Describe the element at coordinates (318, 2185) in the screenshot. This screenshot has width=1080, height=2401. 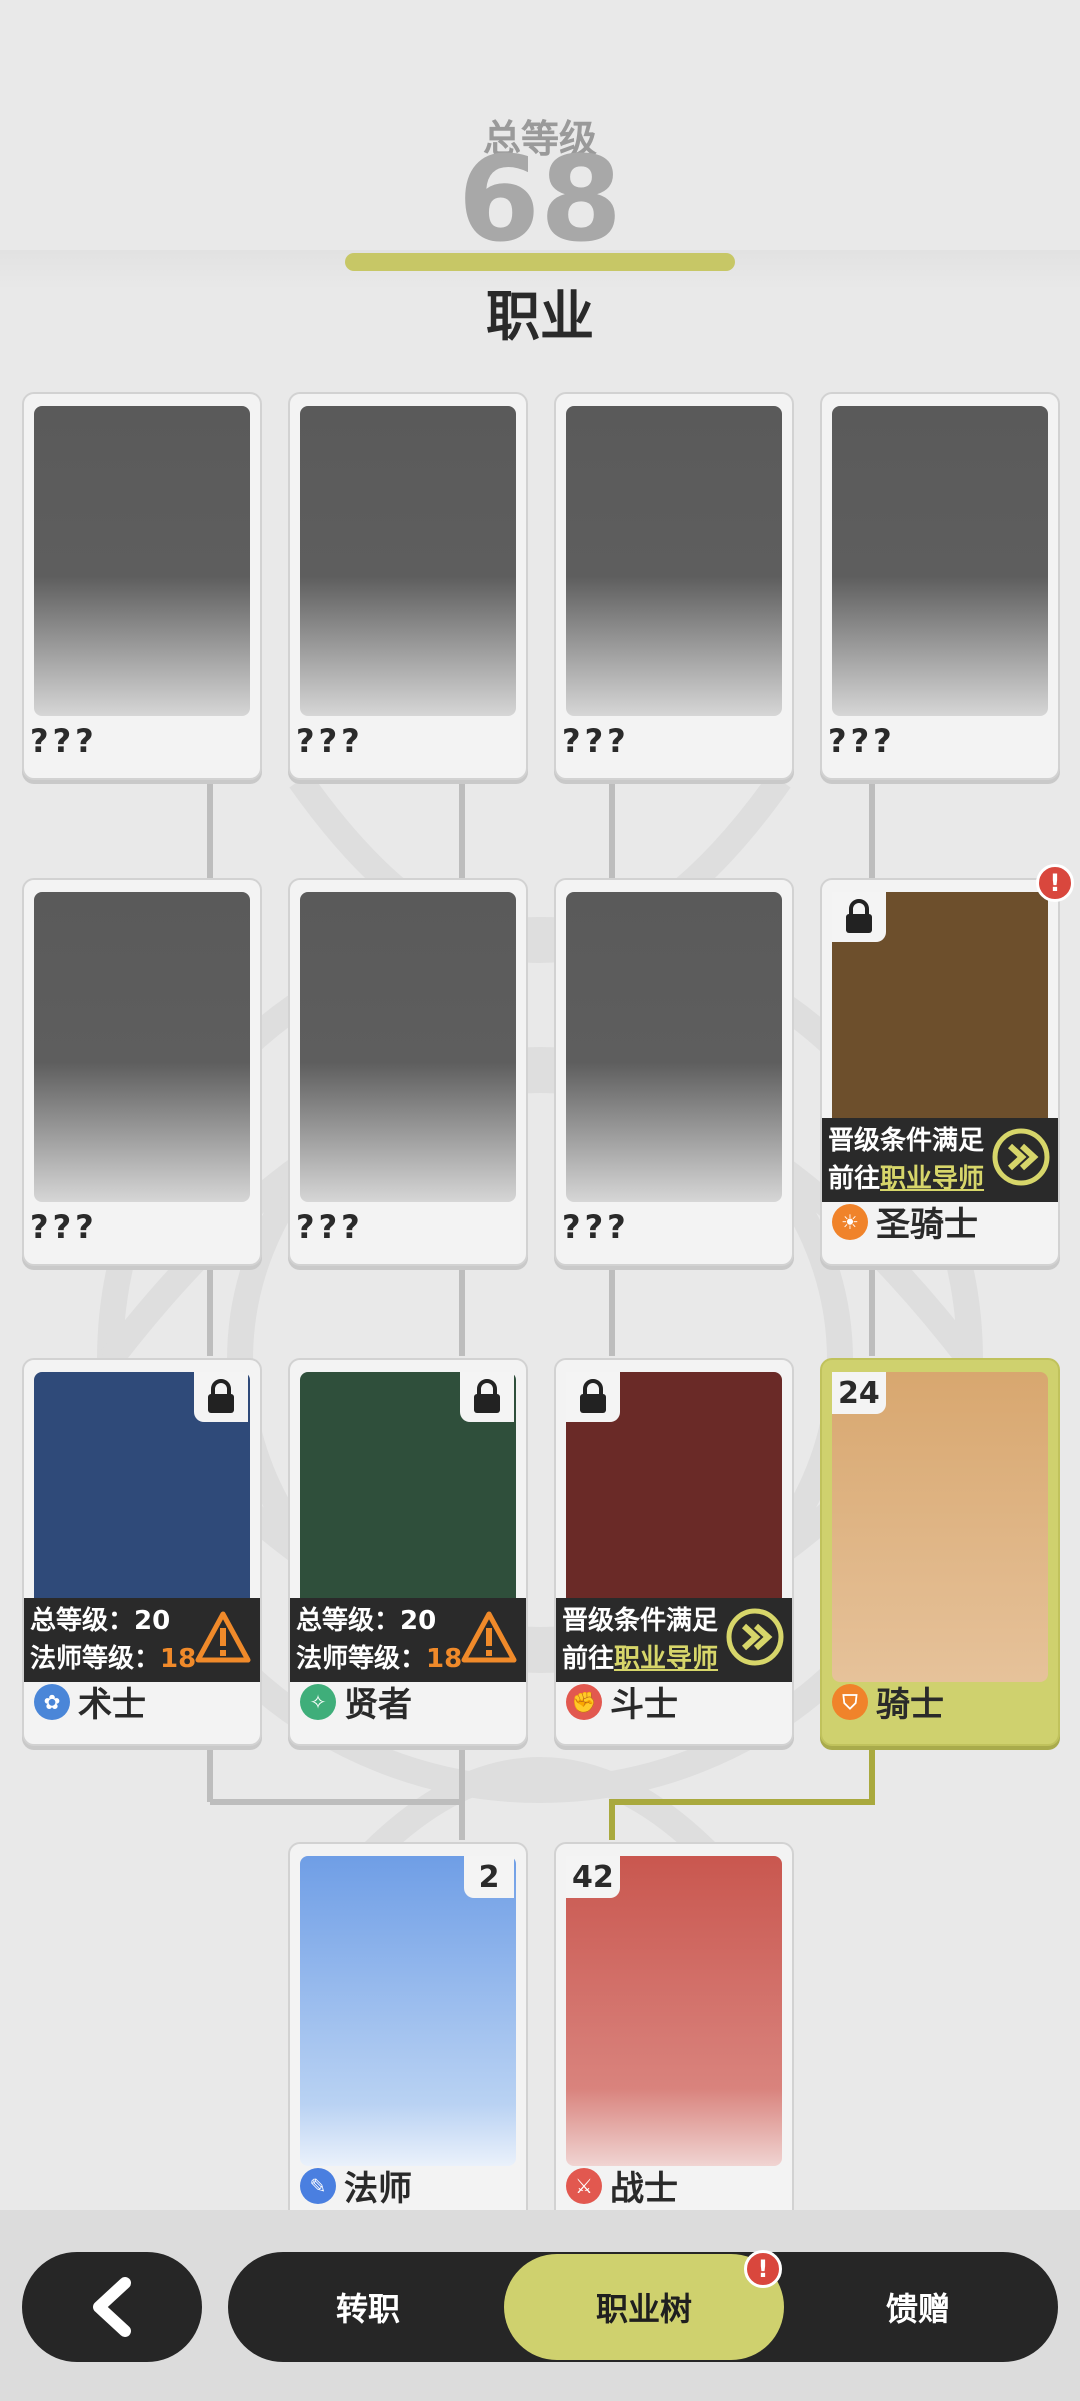
I see `mage-role-icon: ✎` at that location.